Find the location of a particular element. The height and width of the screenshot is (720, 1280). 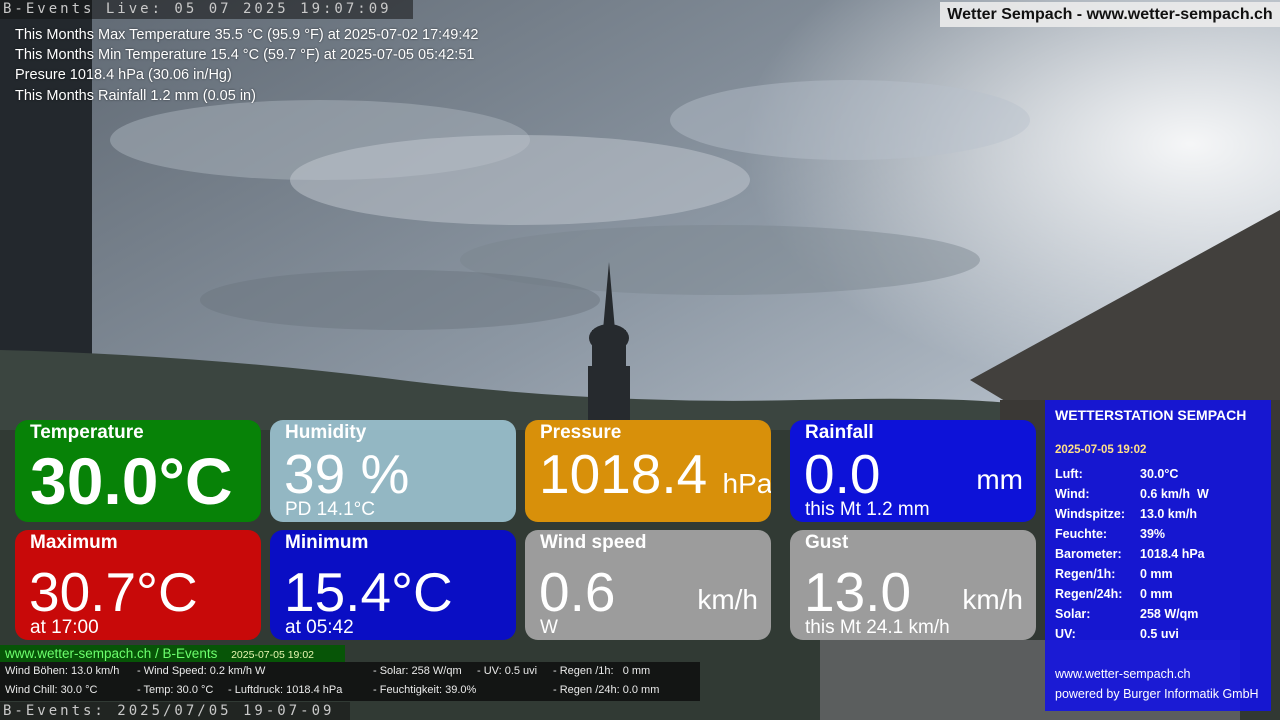

wind-direction: W is located at coordinates (549, 627).